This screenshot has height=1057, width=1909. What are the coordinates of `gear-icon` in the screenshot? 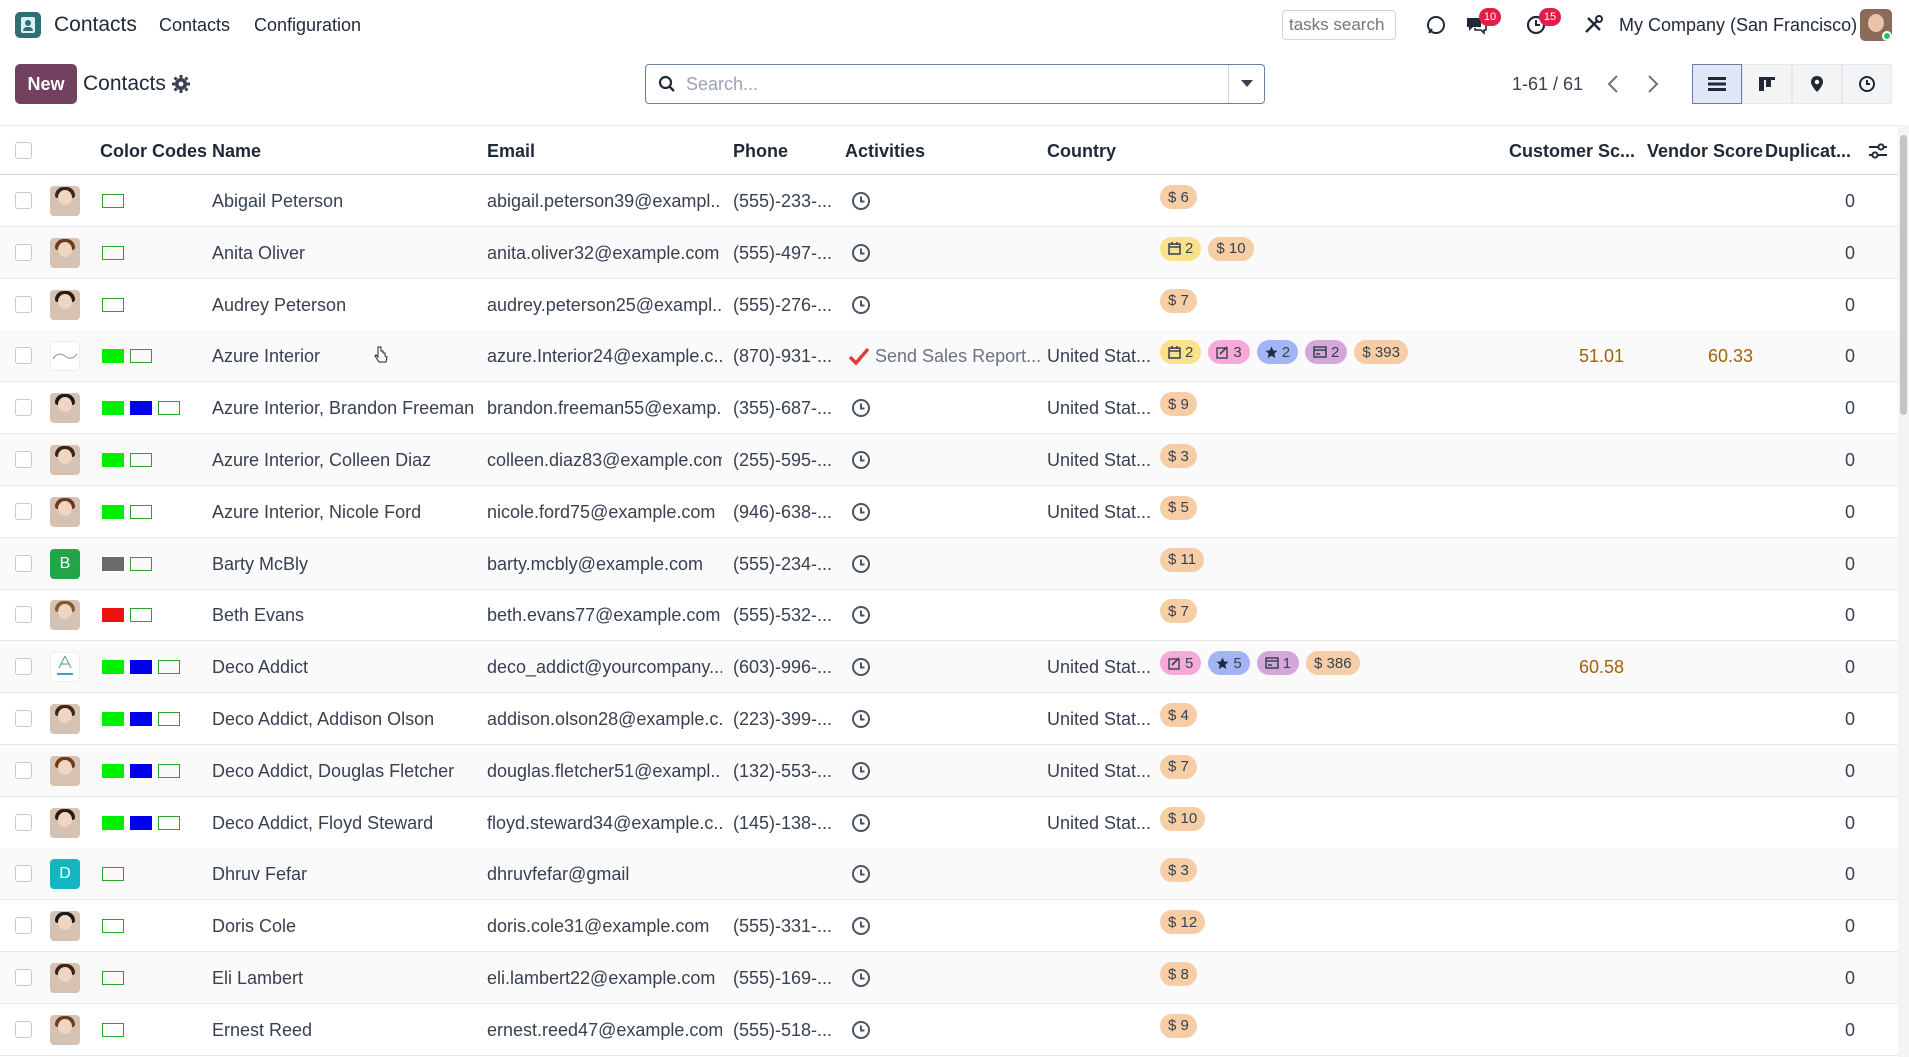 It's located at (181, 84).